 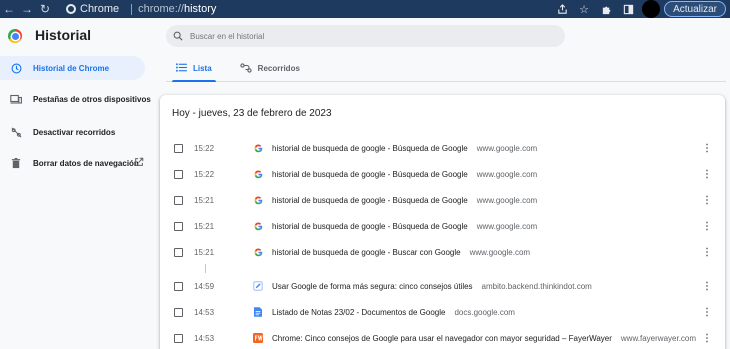 I want to click on sidebar-item-label: Desactivar recorridos, so click(x=74, y=132).